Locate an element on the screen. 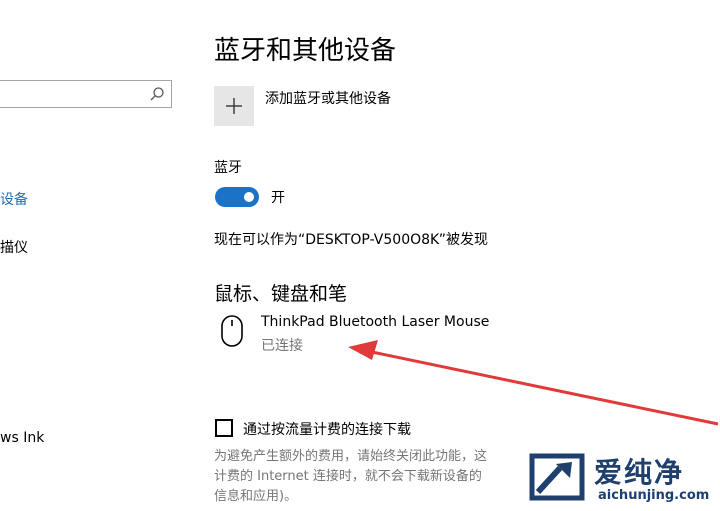 The height and width of the screenshot is (511, 720). plus-icon is located at coordinates (234, 106).